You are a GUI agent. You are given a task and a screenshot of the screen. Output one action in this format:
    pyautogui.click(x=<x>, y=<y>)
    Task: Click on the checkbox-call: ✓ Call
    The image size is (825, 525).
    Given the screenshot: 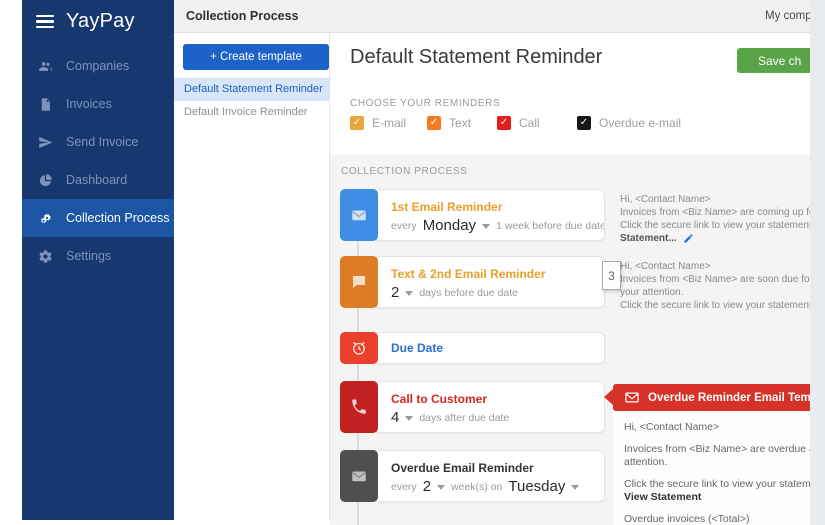 What is the action you would take?
    pyautogui.click(x=518, y=123)
    